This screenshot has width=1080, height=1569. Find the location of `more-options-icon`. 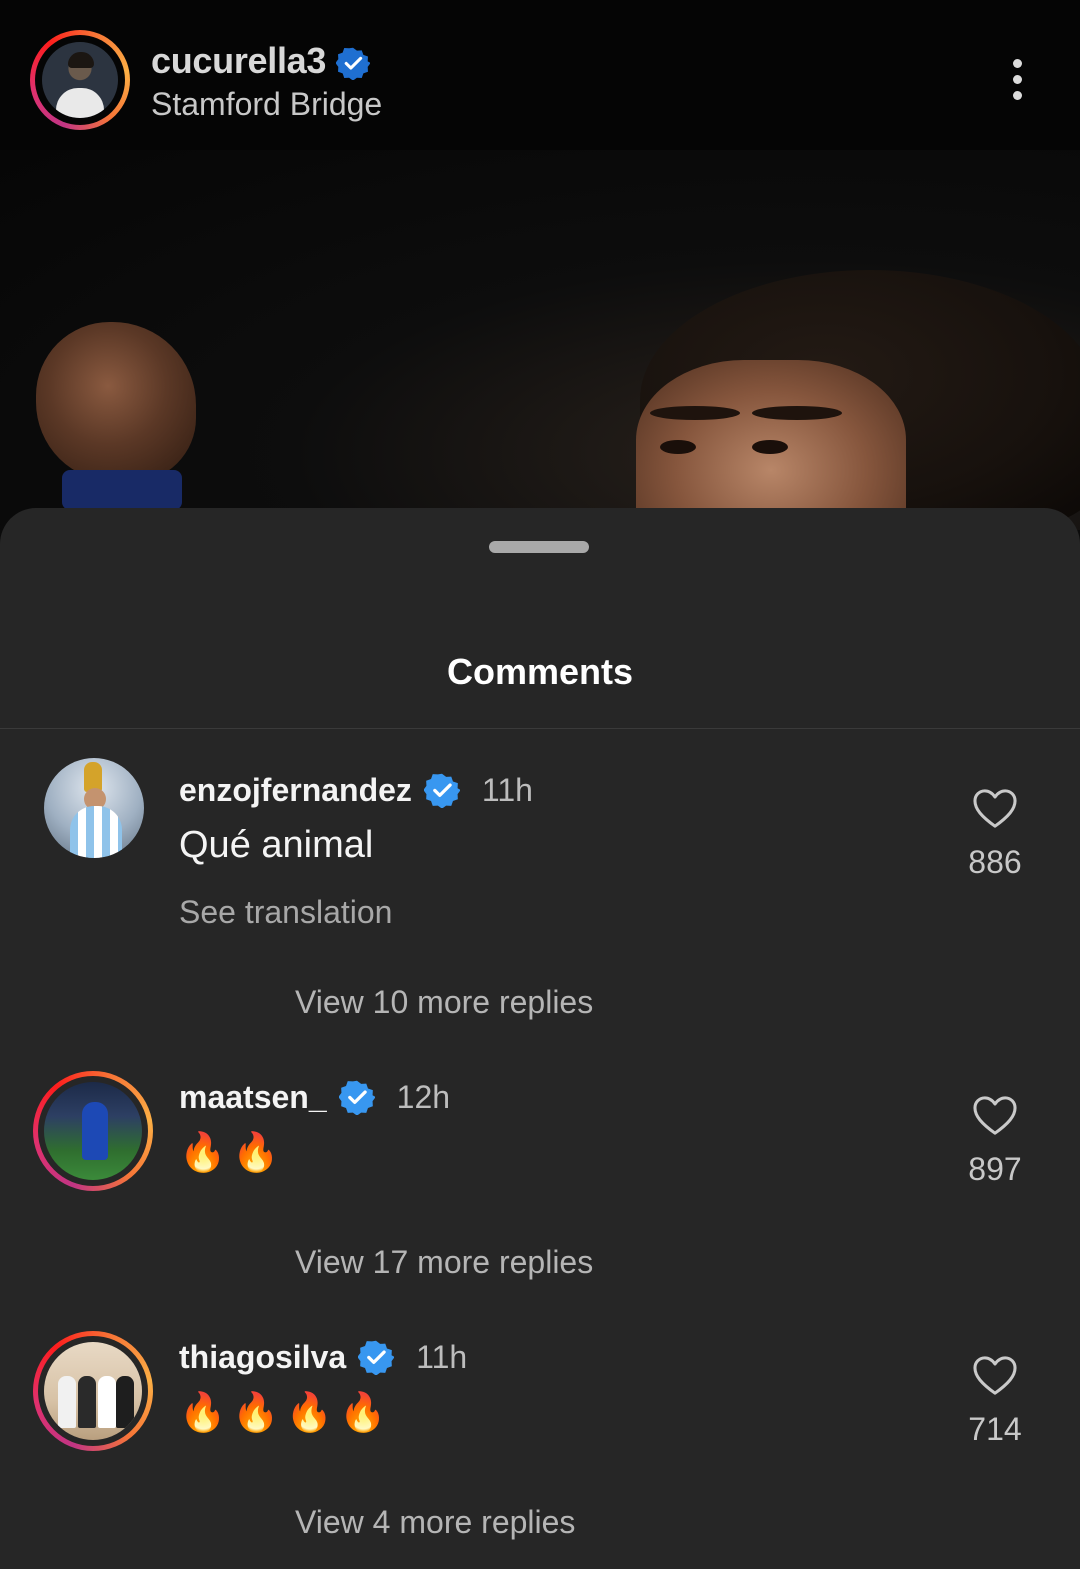

more-options-icon is located at coordinates (1018, 80).